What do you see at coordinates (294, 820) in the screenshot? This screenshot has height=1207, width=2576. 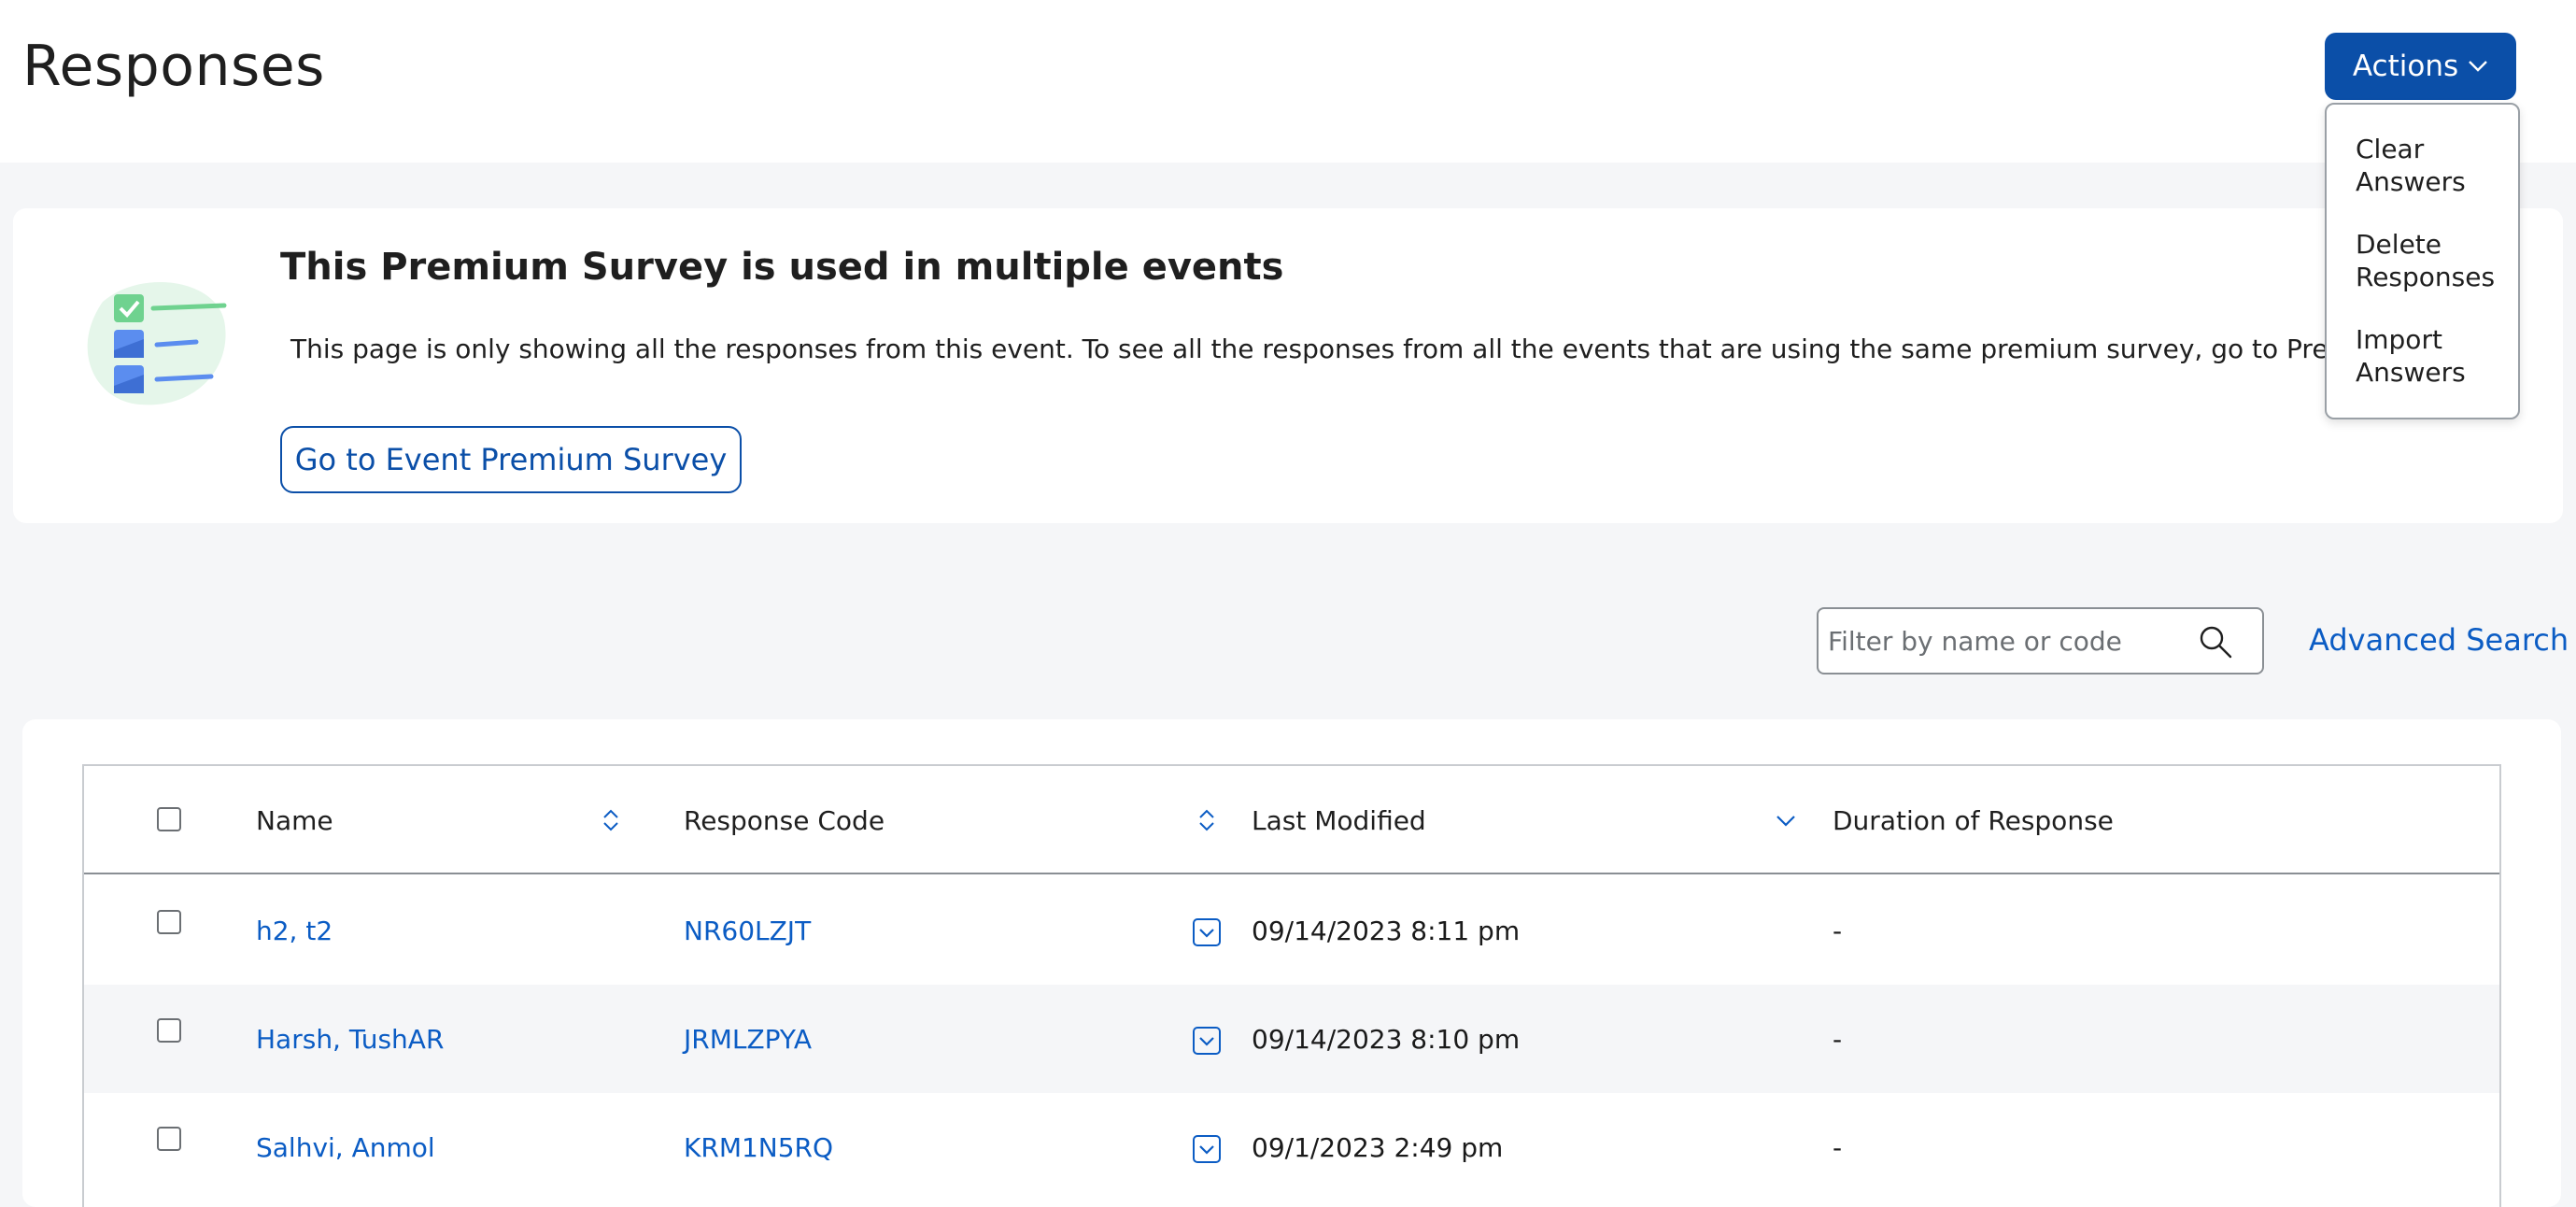 I see `column-header-name: Name` at bounding box center [294, 820].